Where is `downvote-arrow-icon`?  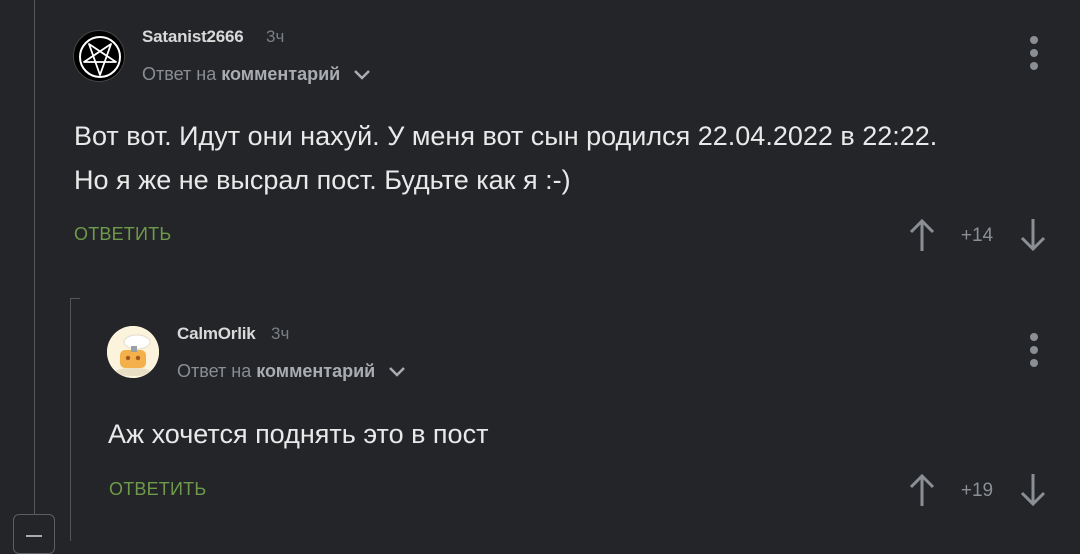
downvote-arrow-icon is located at coordinates (1033, 490).